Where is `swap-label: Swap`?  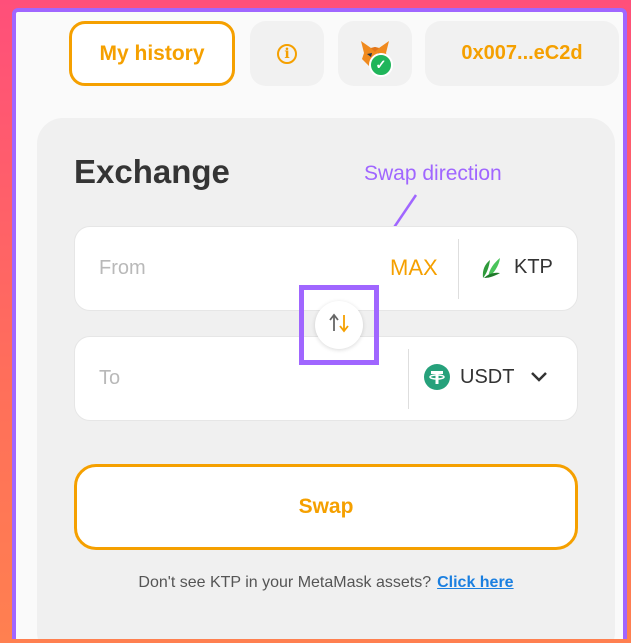
swap-label: Swap is located at coordinates (326, 506).